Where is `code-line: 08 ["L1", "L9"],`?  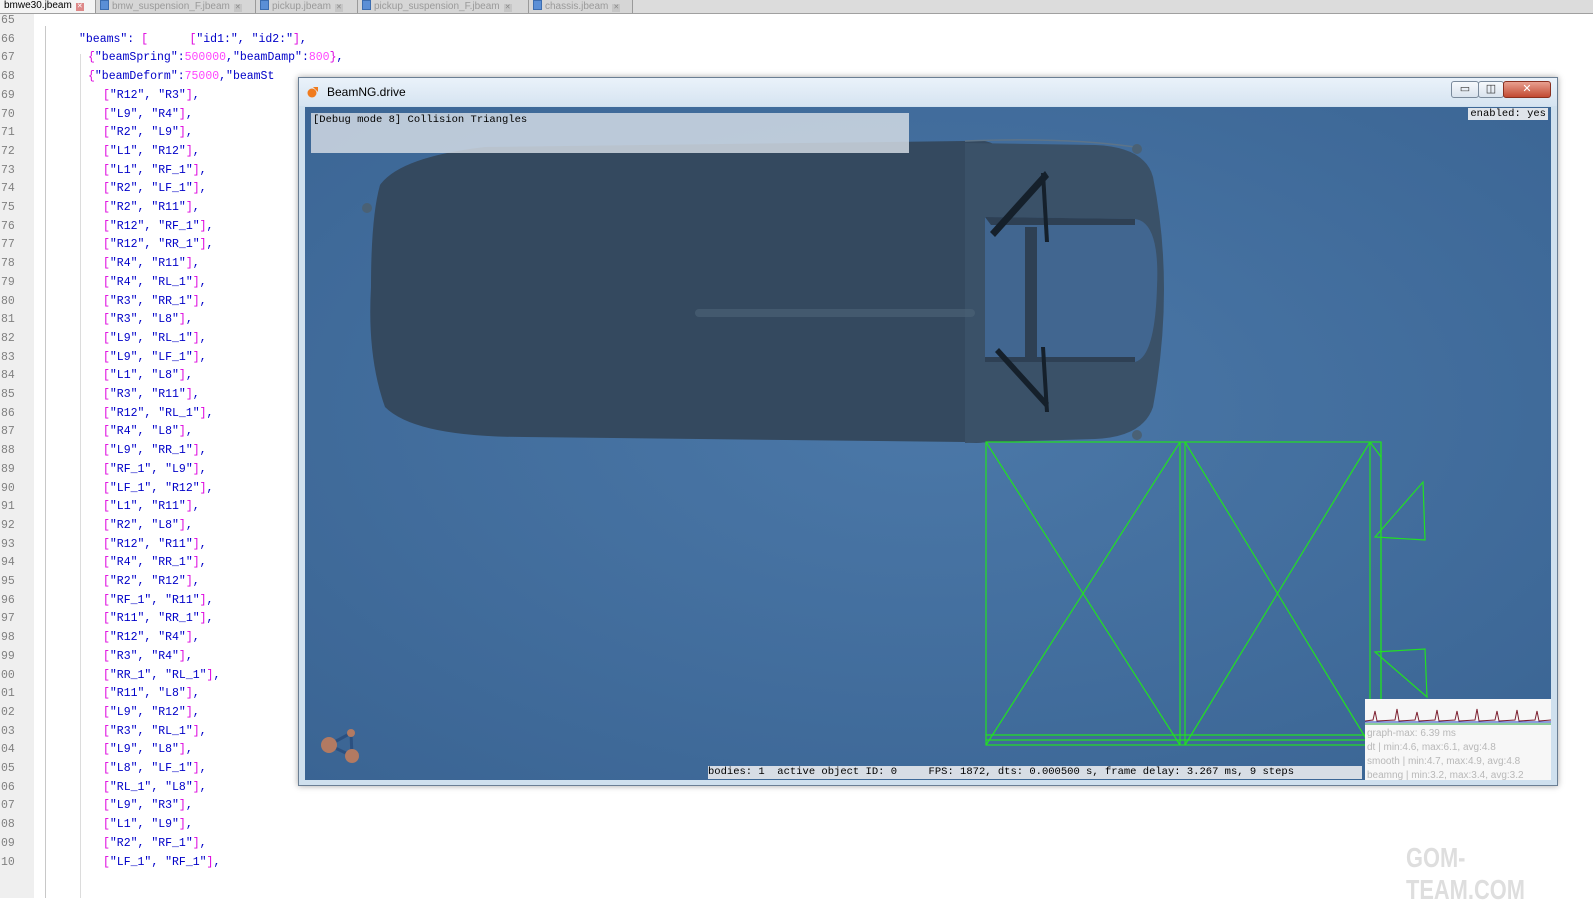 code-line: 08 ["L1", "L9"], is located at coordinates (796, 827).